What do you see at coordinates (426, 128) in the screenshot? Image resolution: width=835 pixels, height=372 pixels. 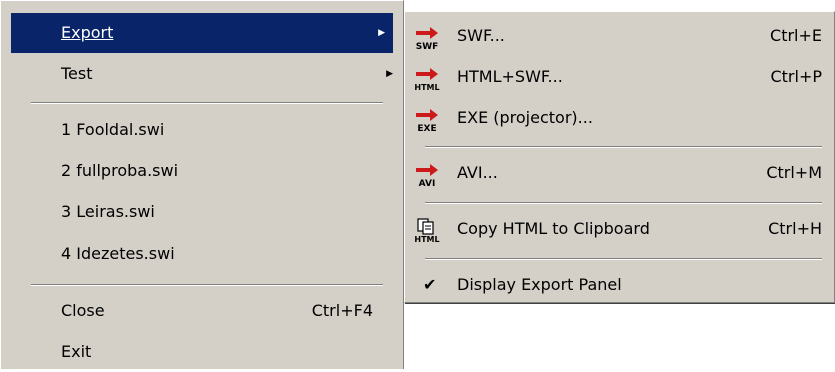 I see `svg-text: EXE` at bounding box center [426, 128].